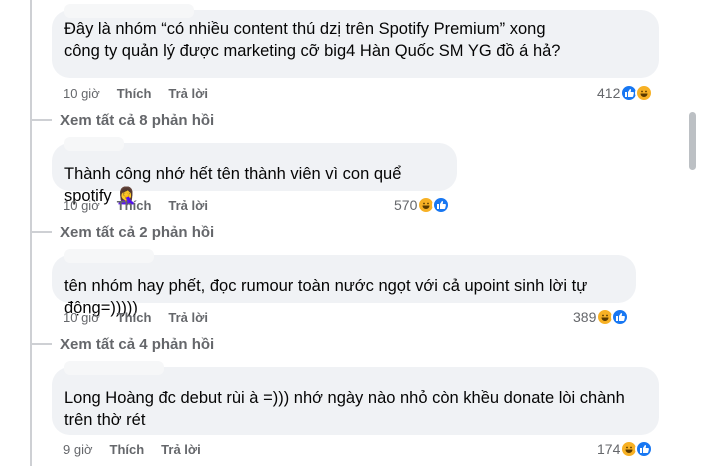 This screenshot has height=466, width=701. I want to click on view-replies-link: Xem tất cả 2 phản hồi, so click(137, 232).